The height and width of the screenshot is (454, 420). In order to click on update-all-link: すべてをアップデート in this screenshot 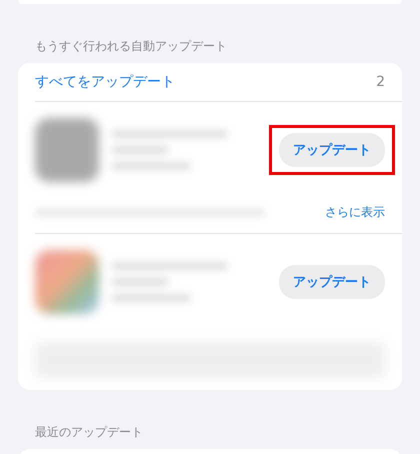, I will do `click(105, 82)`.